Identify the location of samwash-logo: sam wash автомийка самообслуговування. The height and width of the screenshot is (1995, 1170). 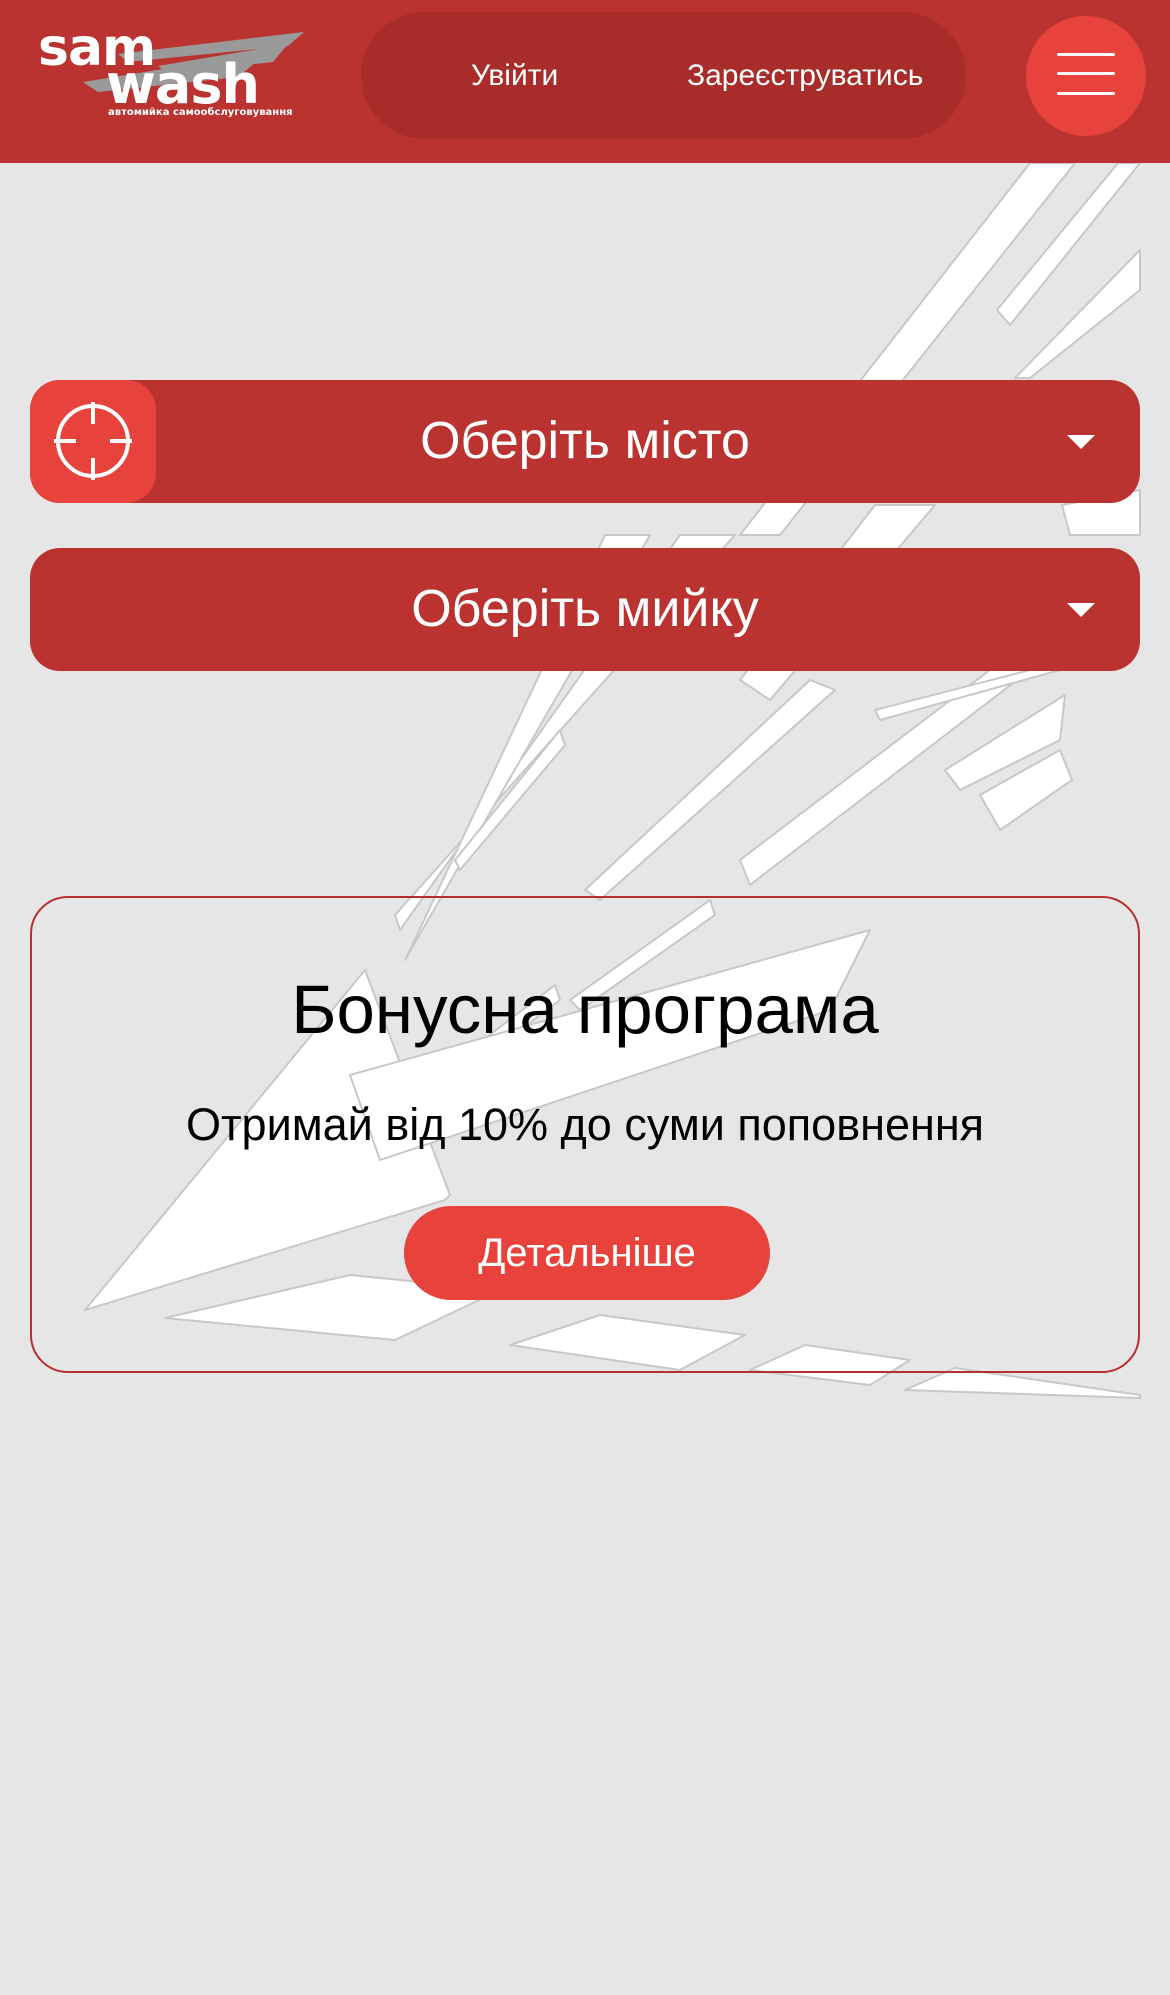
(175, 72).